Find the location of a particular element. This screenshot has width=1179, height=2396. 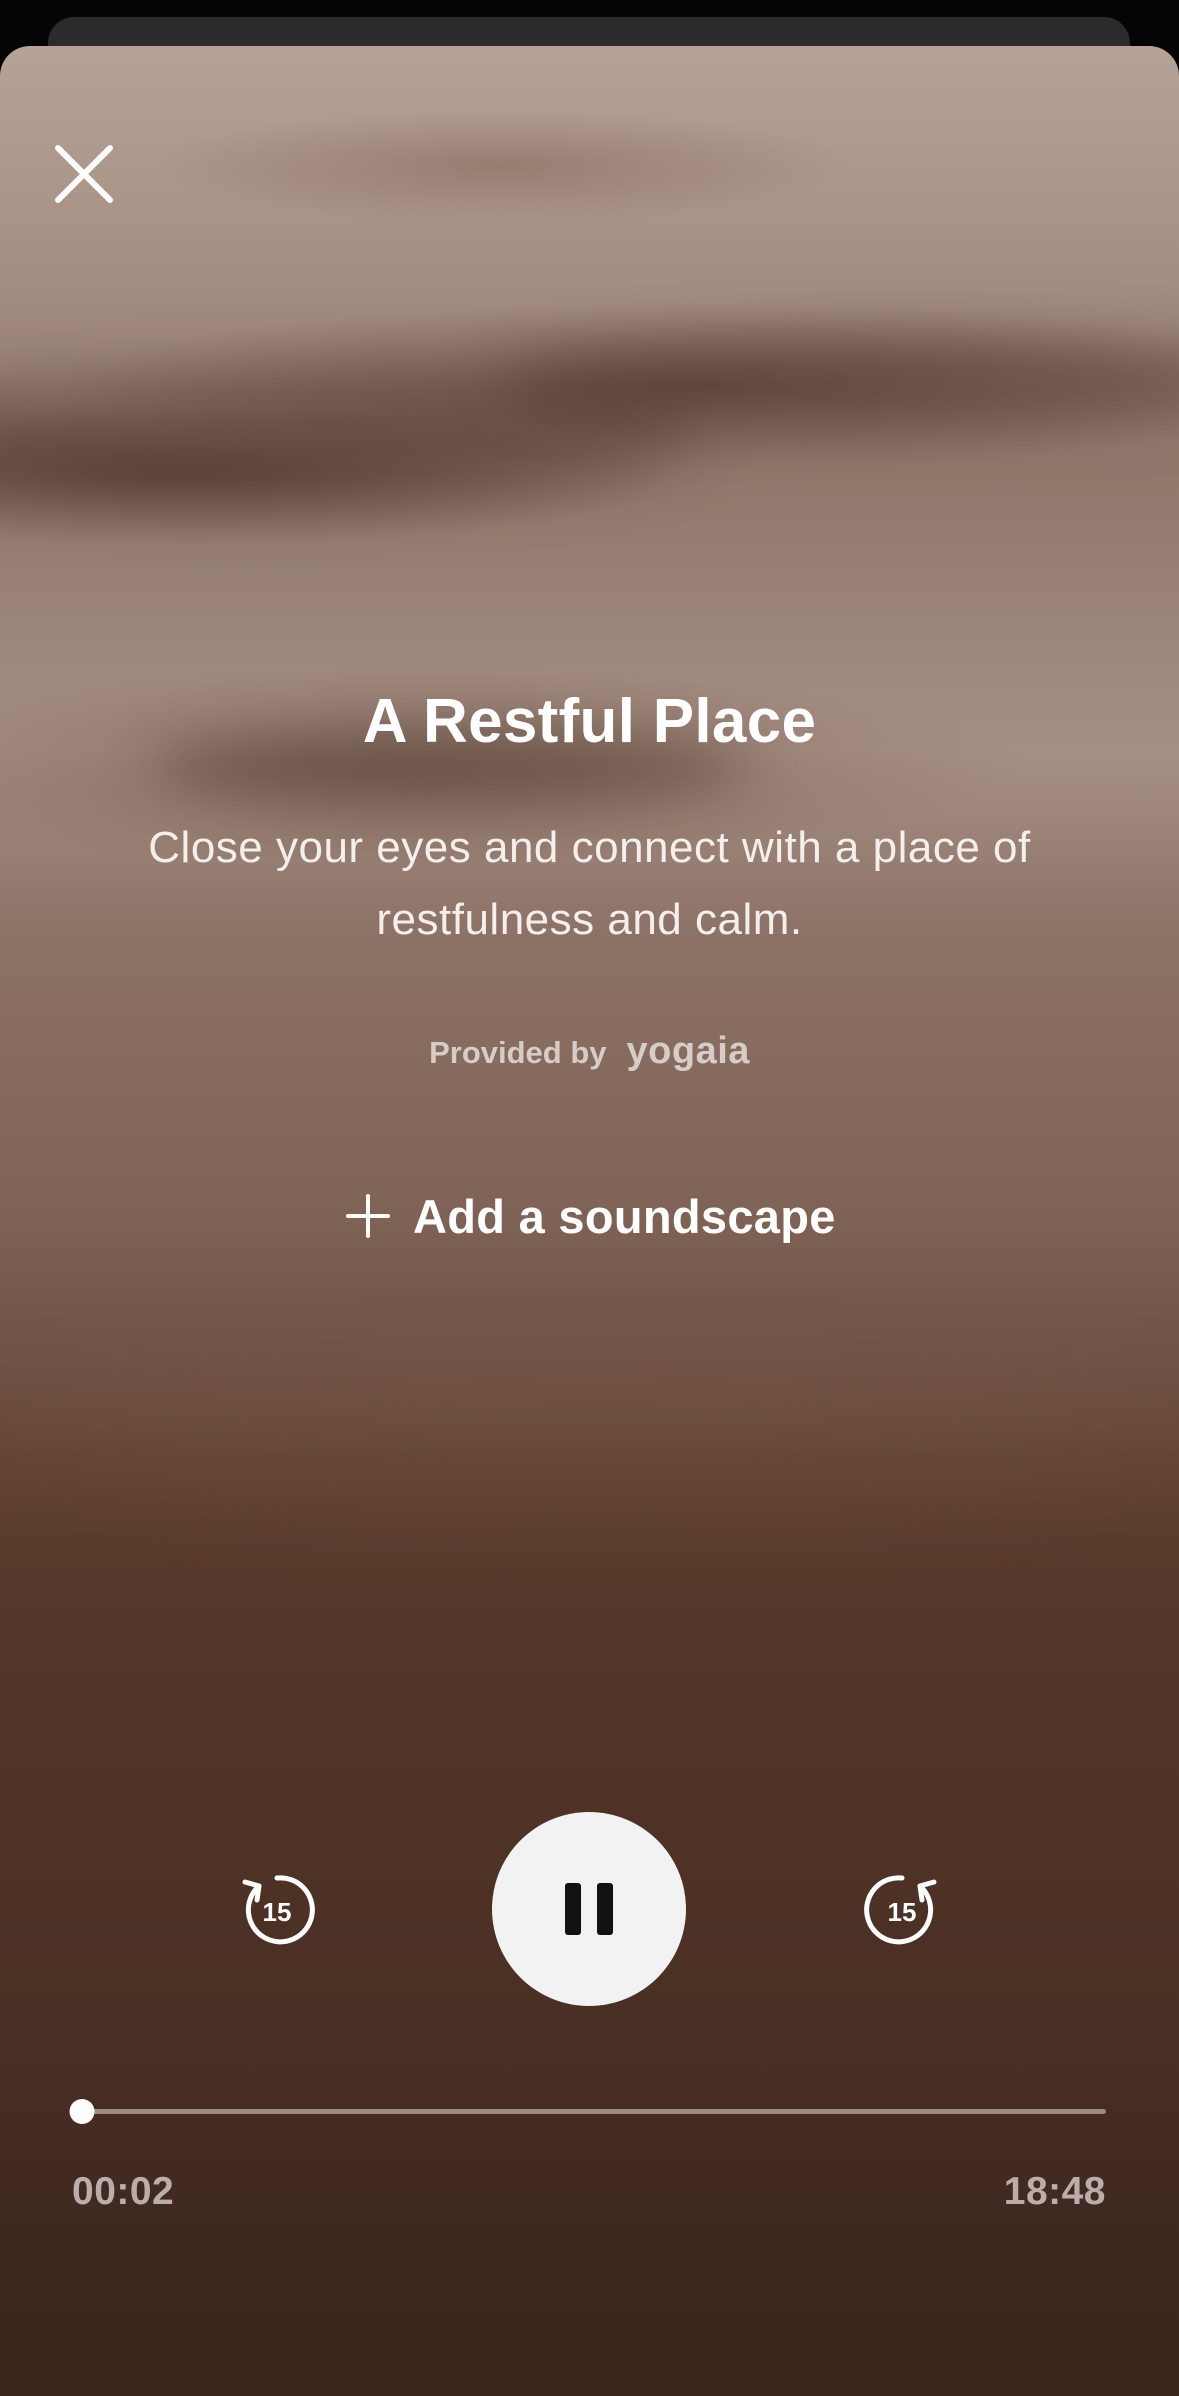

skip-forward-button: 15 is located at coordinates (902, 1910).